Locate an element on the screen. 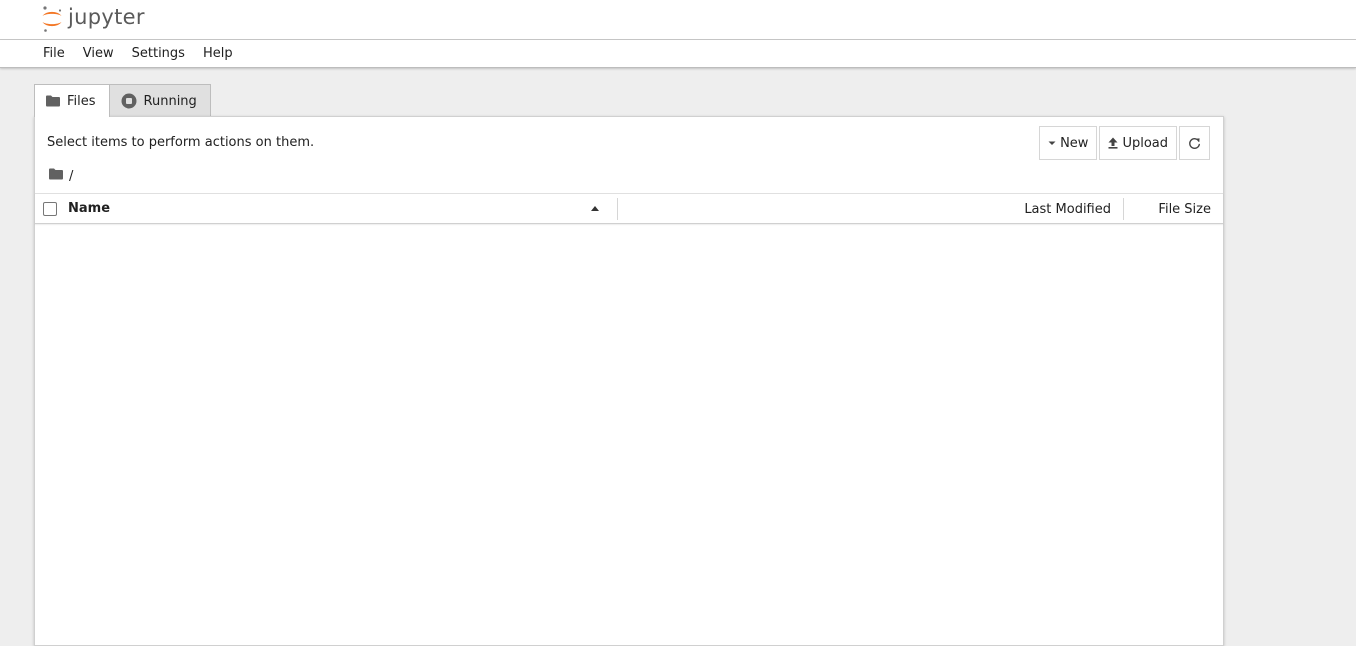 This screenshot has height=646, width=1356. new-button: New is located at coordinates (1068, 143).